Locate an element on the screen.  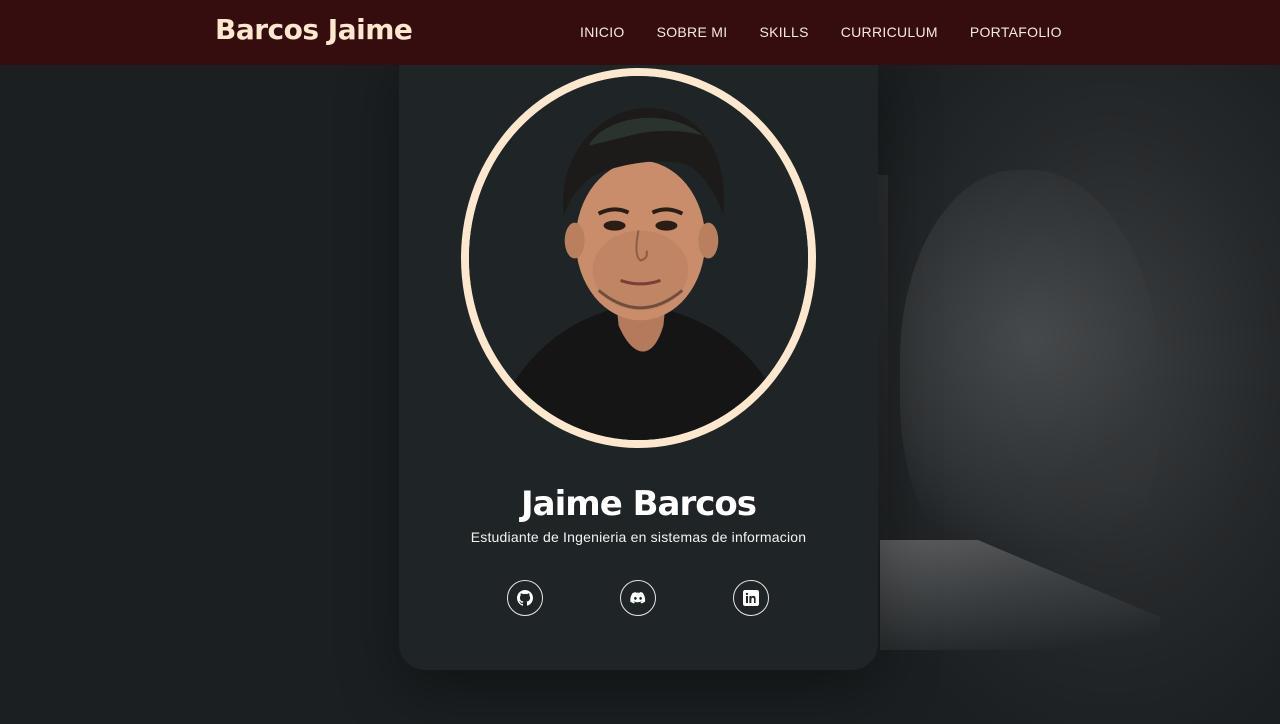
nav-skills: SKILLS is located at coordinates (783, 32).